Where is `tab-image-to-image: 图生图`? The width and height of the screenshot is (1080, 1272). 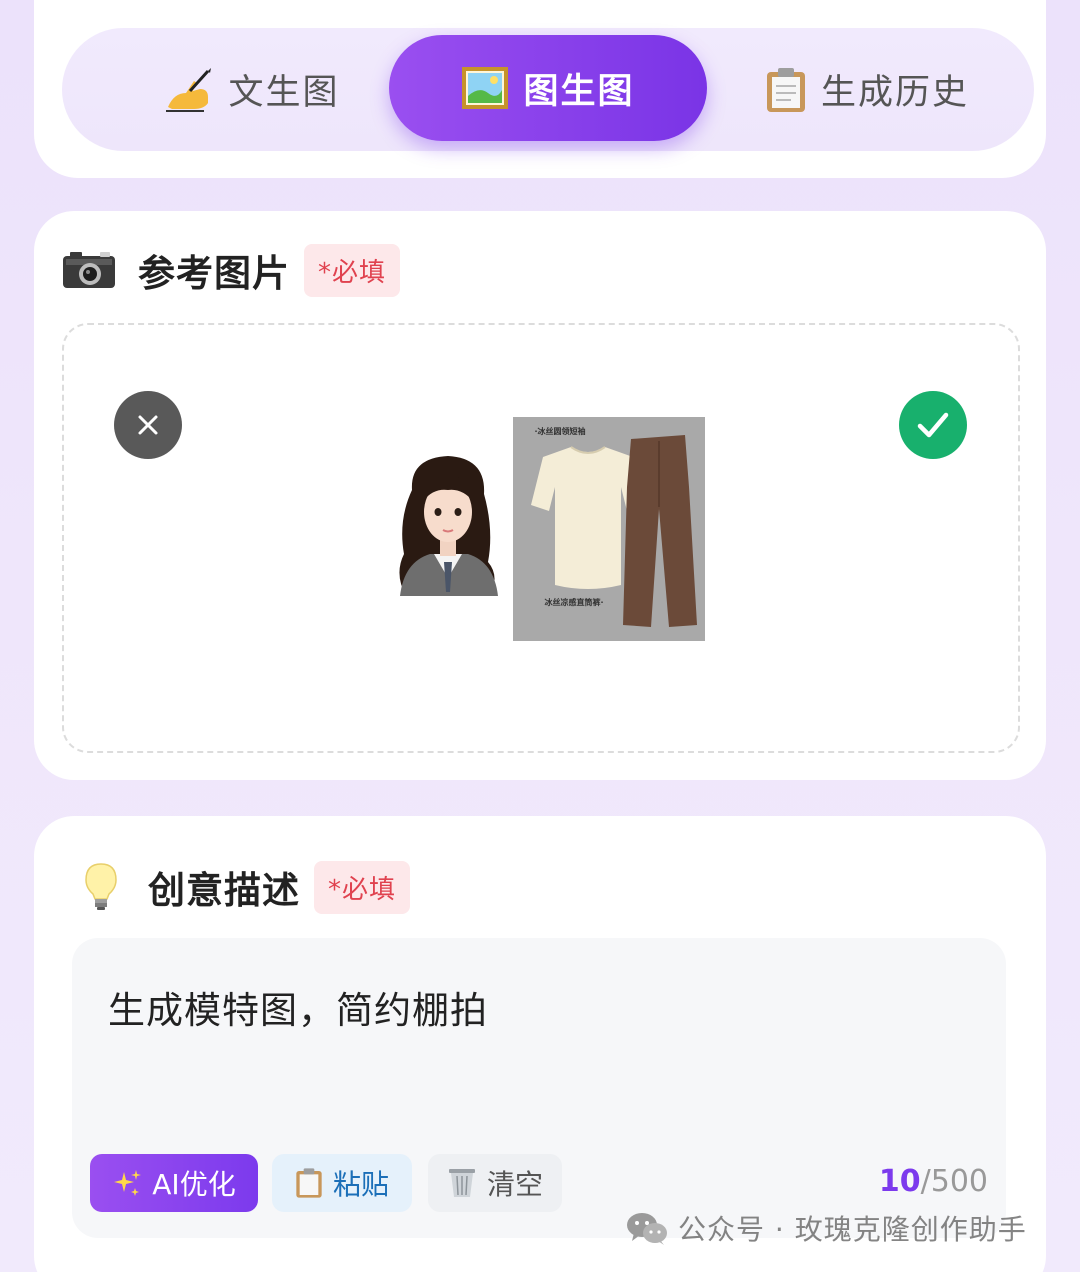
tab-image-to-image: 图生图 is located at coordinates (548, 88).